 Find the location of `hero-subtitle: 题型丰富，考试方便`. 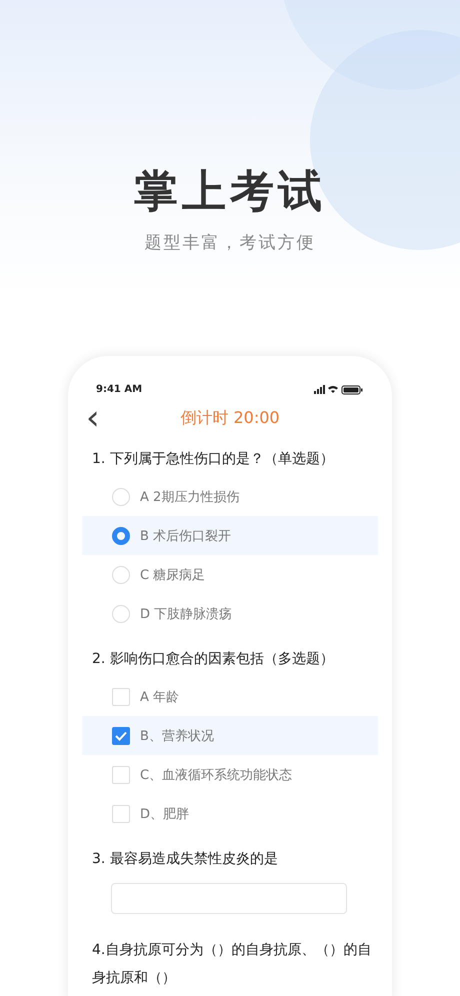

hero-subtitle: 题型丰富，考试方便 is located at coordinates (230, 243).